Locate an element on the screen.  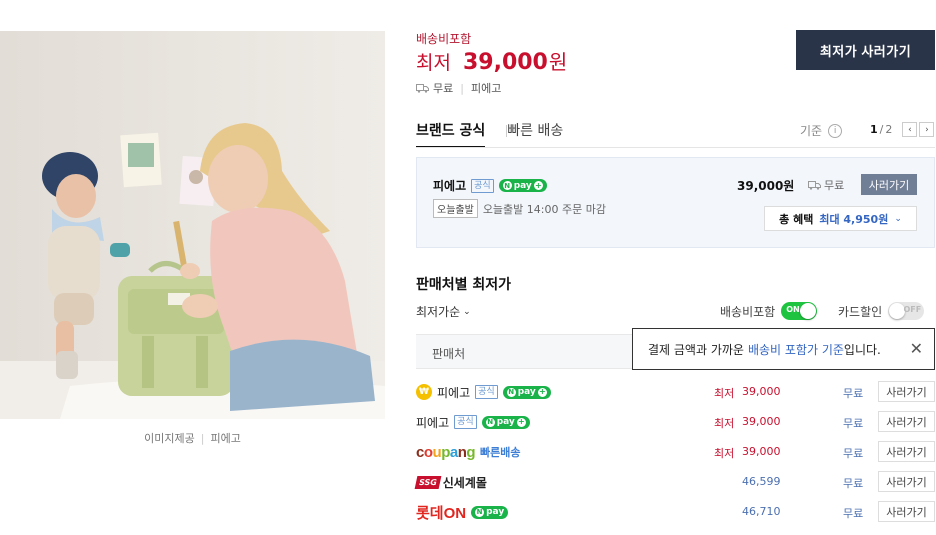
seller-name: 롯데ON is located at coordinates (441, 513).